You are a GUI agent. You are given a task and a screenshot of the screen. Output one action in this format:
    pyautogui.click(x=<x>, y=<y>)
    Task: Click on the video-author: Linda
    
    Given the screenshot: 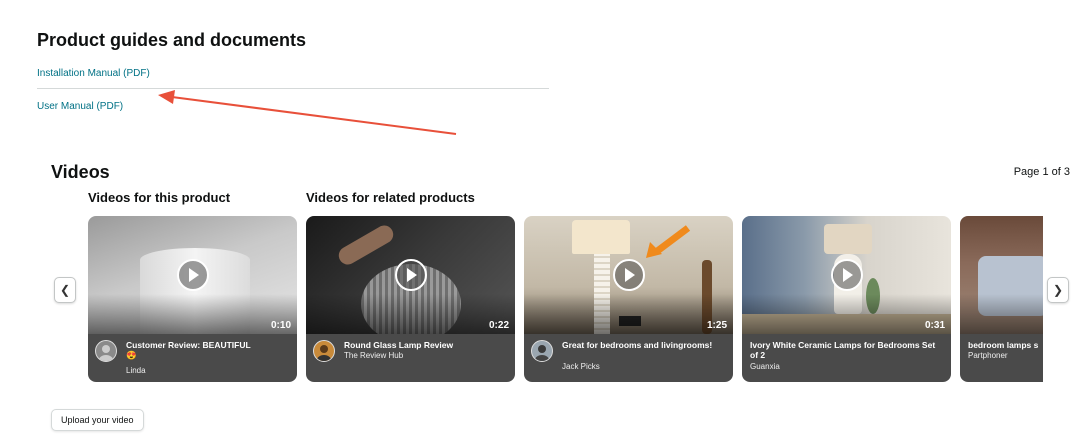 What is the action you would take?
    pyautogui.click(x=136, y=370)
    